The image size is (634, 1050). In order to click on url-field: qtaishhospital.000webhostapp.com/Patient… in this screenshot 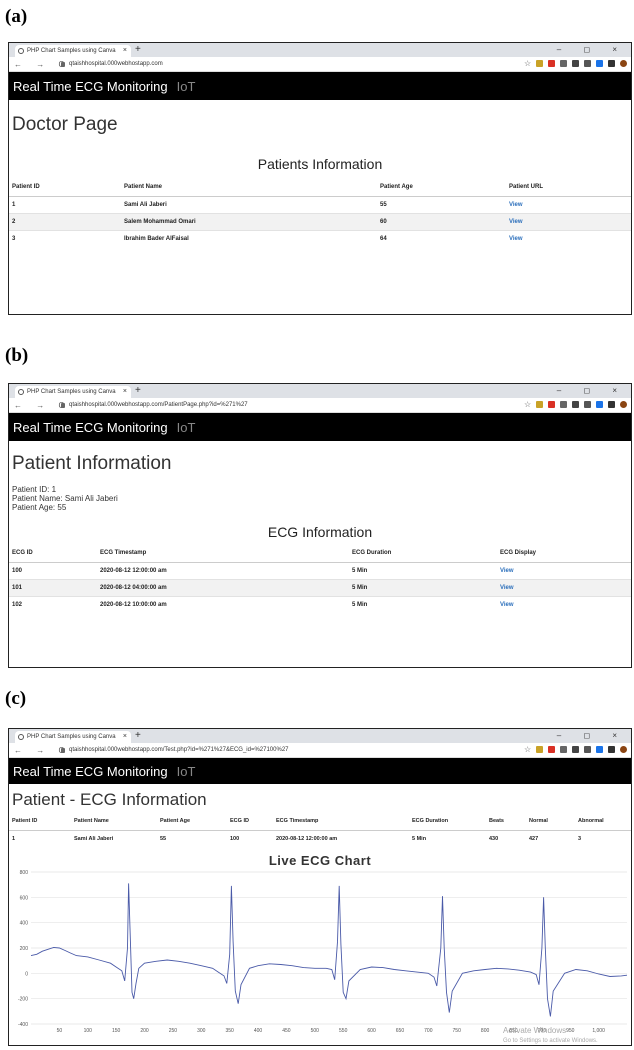, I will do `click(158, 405)`.